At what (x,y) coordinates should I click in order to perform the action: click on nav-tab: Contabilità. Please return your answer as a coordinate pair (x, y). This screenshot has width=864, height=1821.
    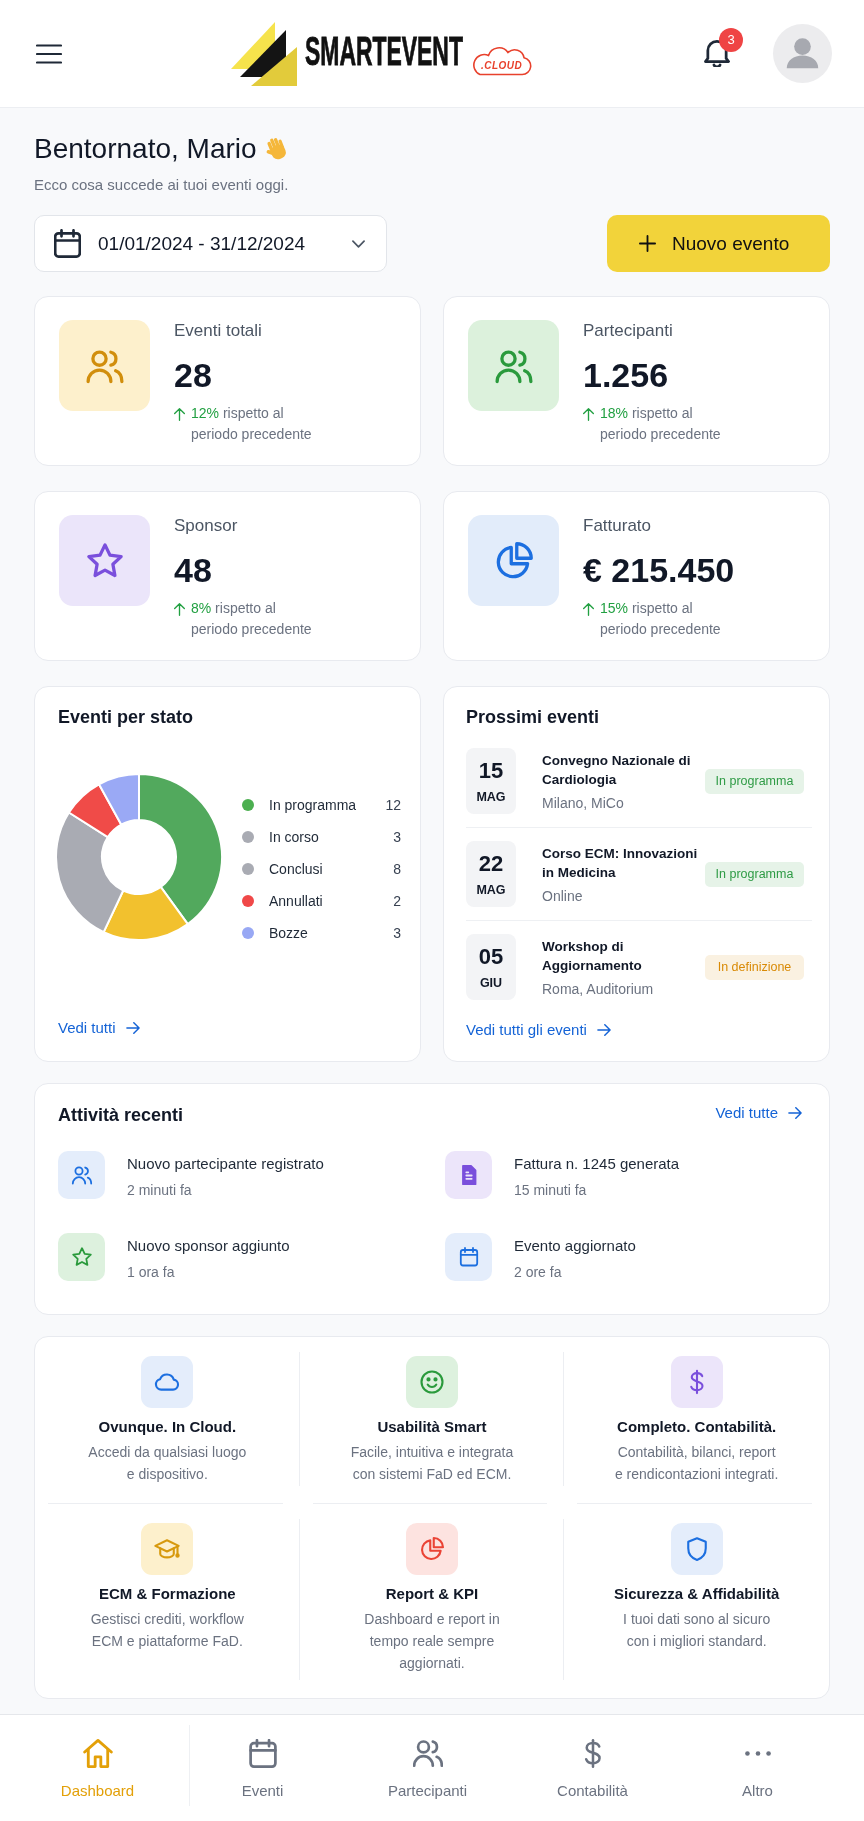
    Looking at the image, I should click on (592, 1768).